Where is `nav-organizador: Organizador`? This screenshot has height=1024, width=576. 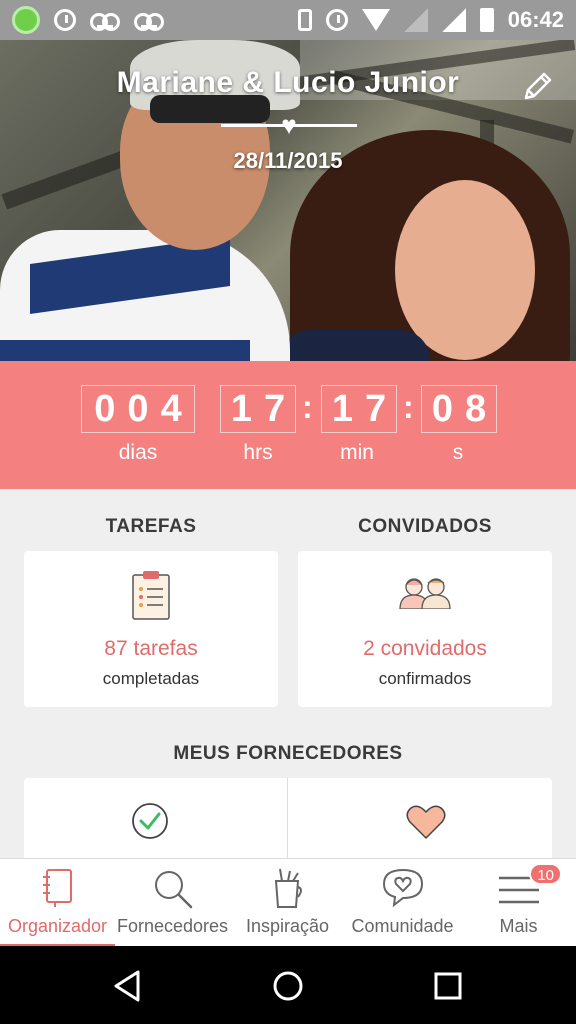
nav-organizador: Organizador is located at coordinates (57, 903).